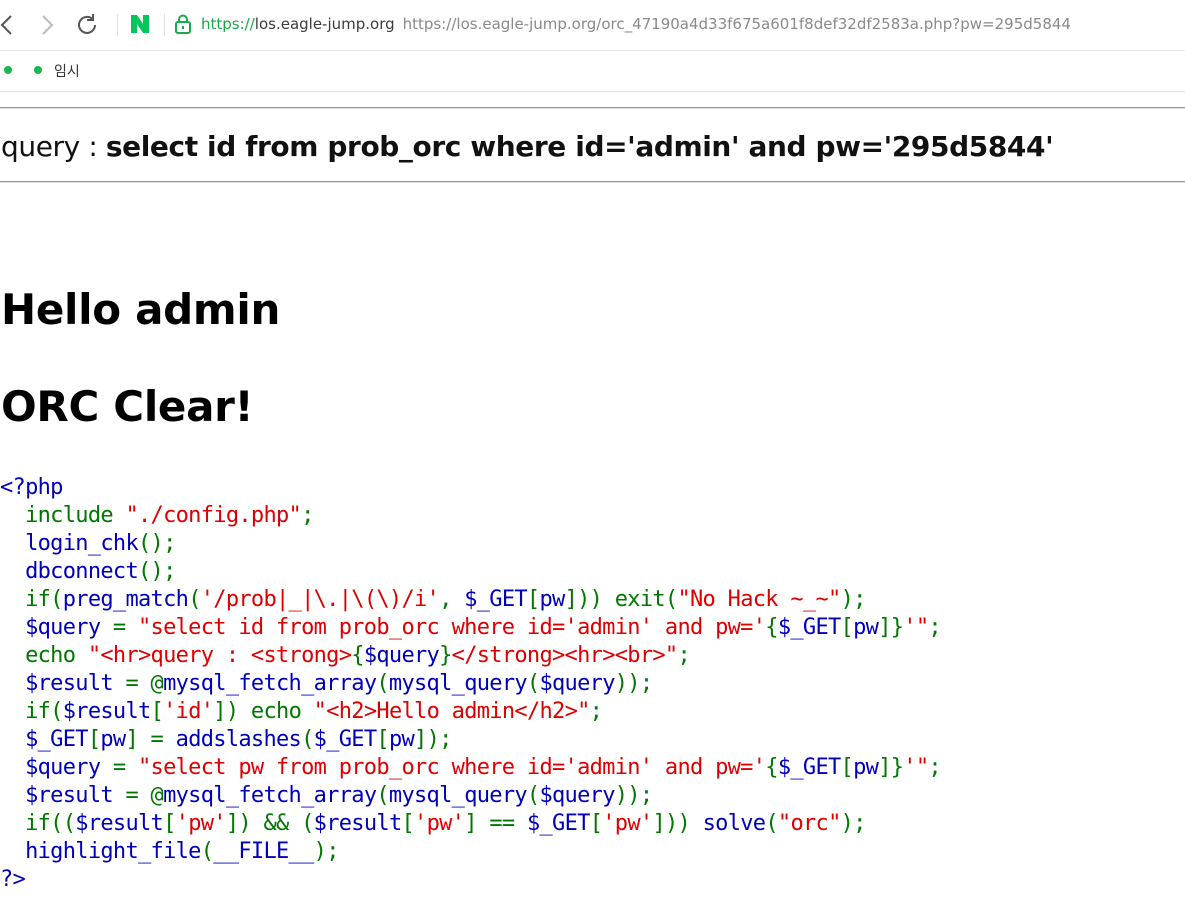 The width and height of the screenshot is (1185, 904). I want to click on code-token: highlight_file, so click(100, 851).